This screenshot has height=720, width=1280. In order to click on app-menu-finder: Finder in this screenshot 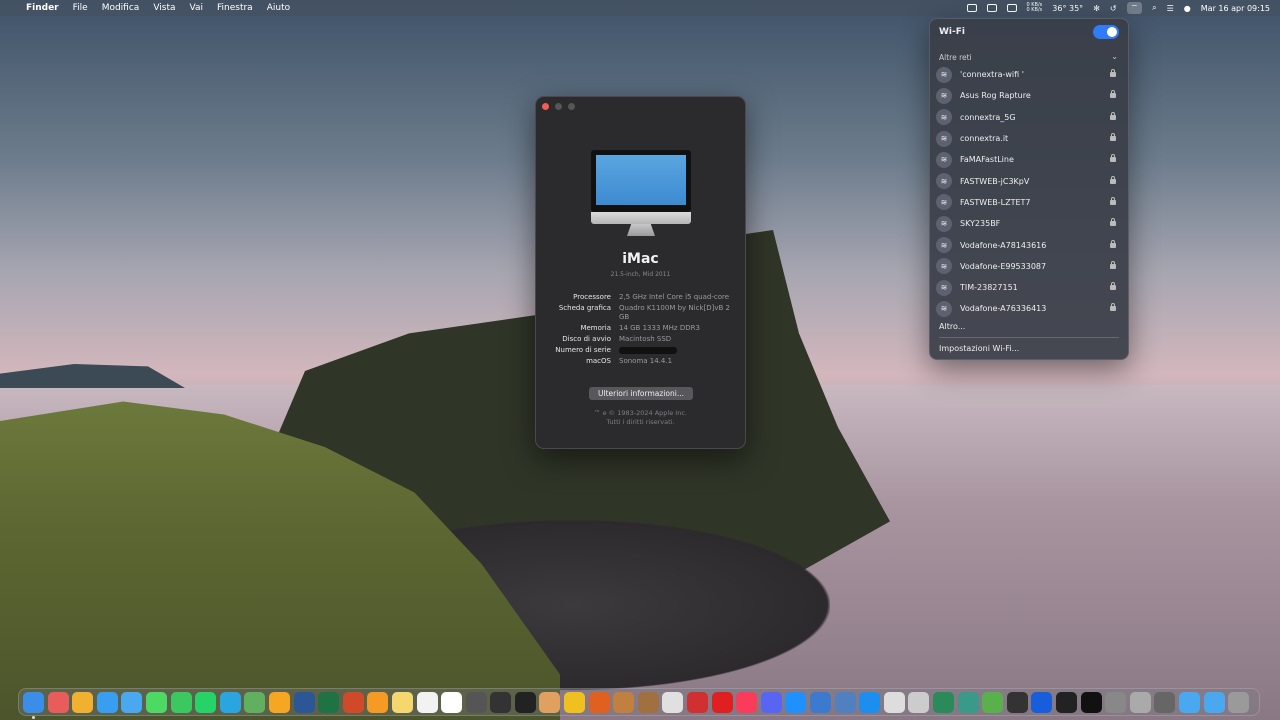, I will do `click(42, 8)`.